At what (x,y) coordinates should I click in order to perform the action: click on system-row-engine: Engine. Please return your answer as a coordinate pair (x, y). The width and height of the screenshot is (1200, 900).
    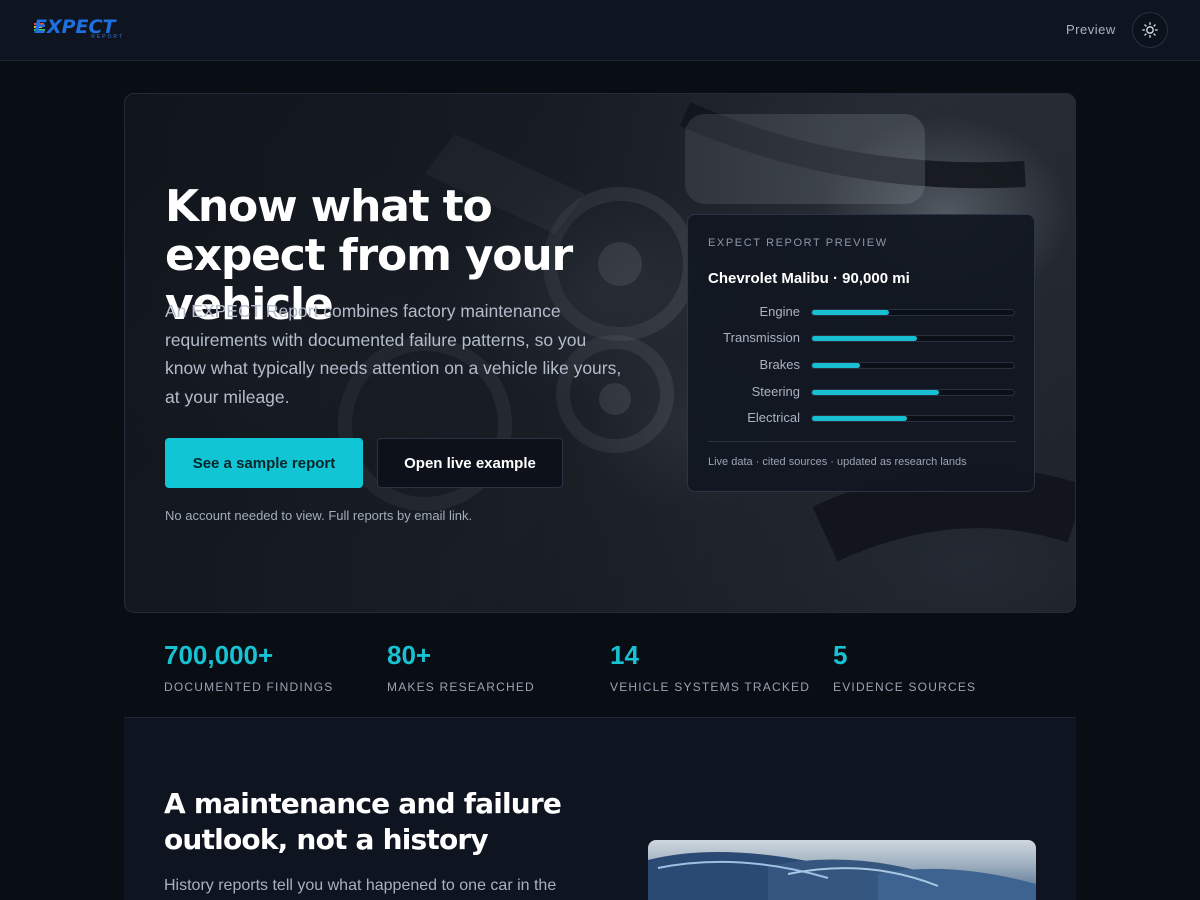
    Looking at the image, I should click on (862, 312).